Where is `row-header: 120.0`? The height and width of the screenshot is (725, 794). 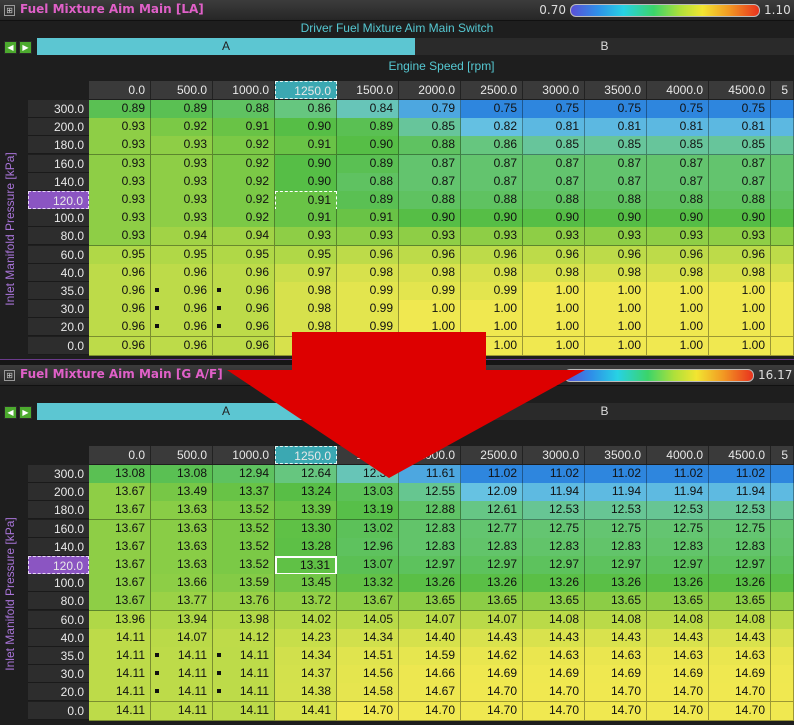 row-header: 120.0 is located at coordinates (58, 200).